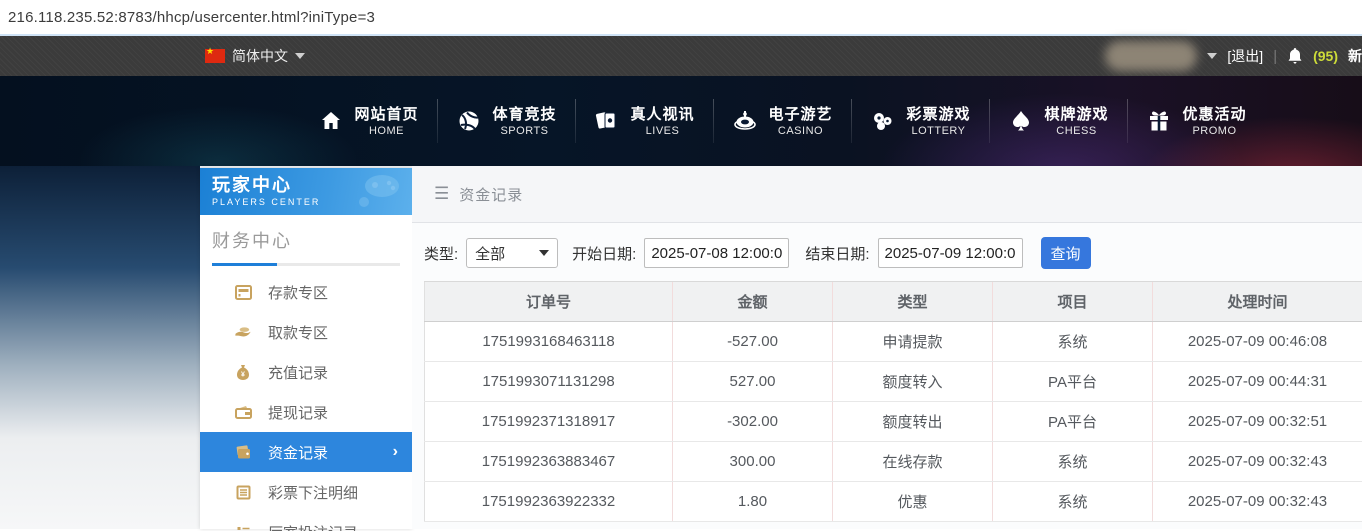 The height and width of the screenshot is (531, 1362). What do you see at coordinates (298, 293) in the screenshot?
I see `sidebar-item-label: 存款专区` at bounding box center [298, 293].